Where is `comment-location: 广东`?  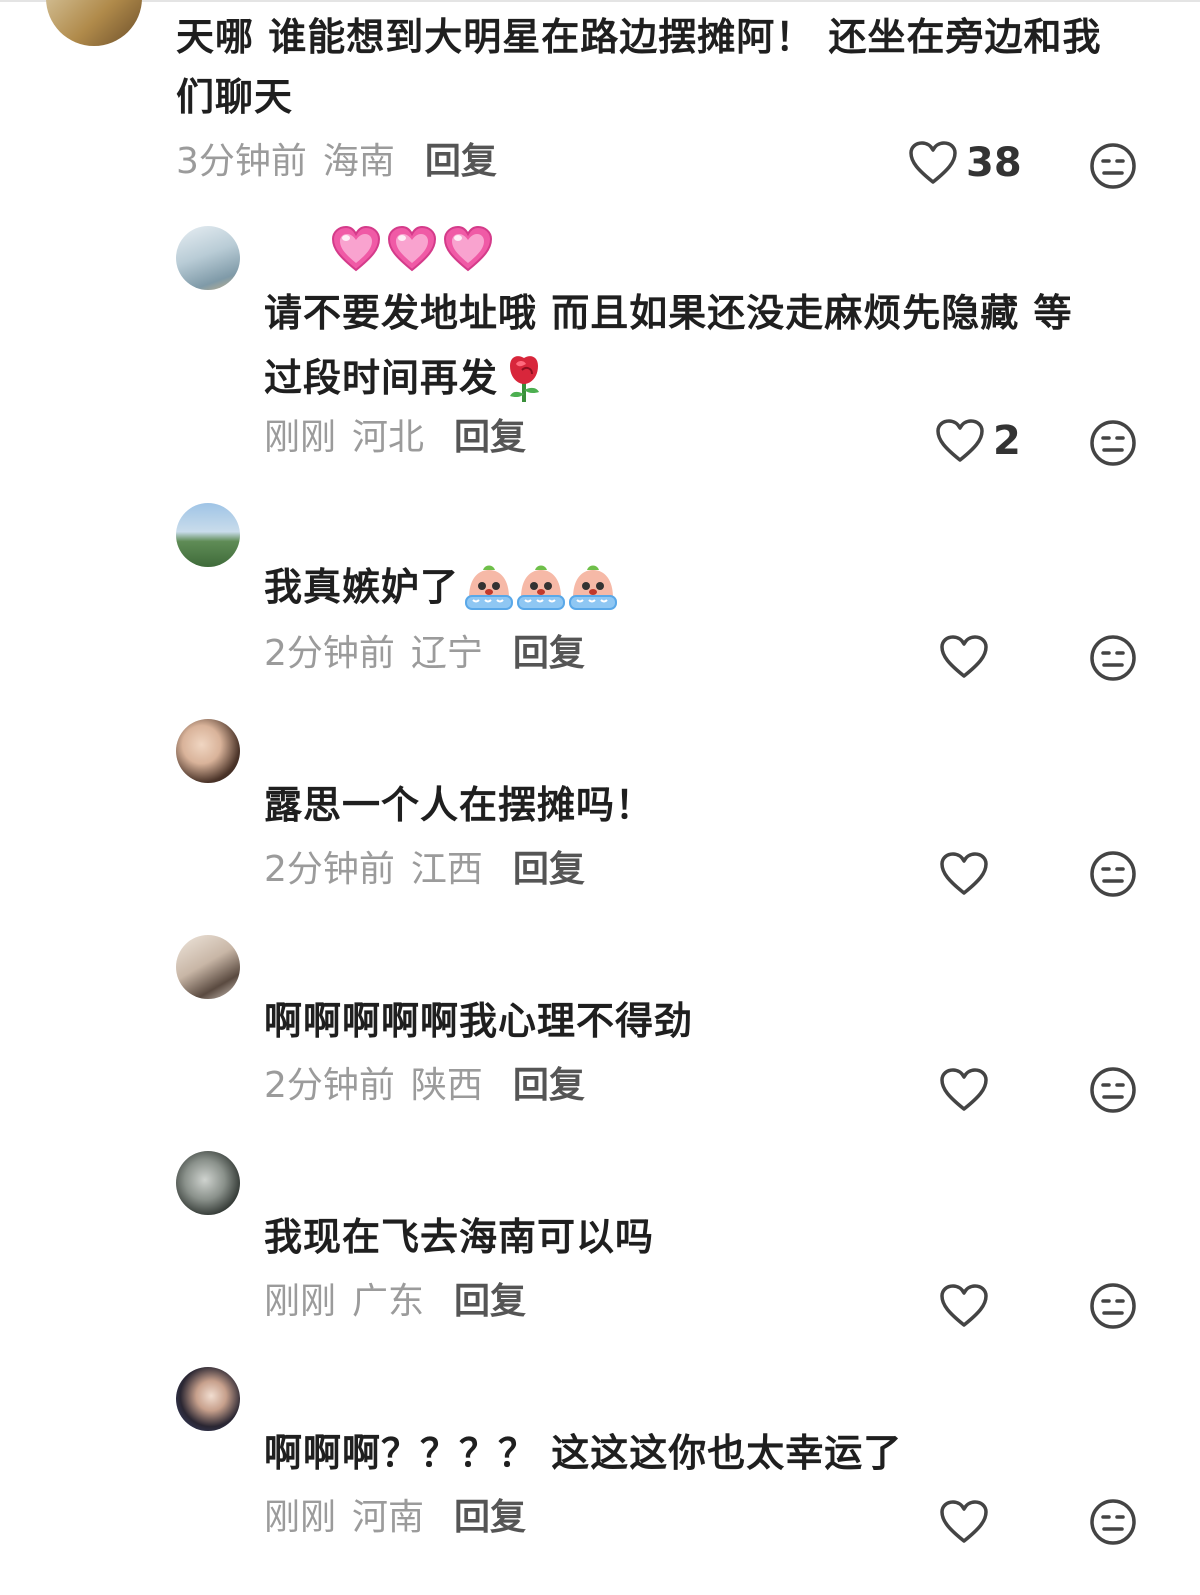
comment-location: 广东 is located at coordinates (388, 1301).